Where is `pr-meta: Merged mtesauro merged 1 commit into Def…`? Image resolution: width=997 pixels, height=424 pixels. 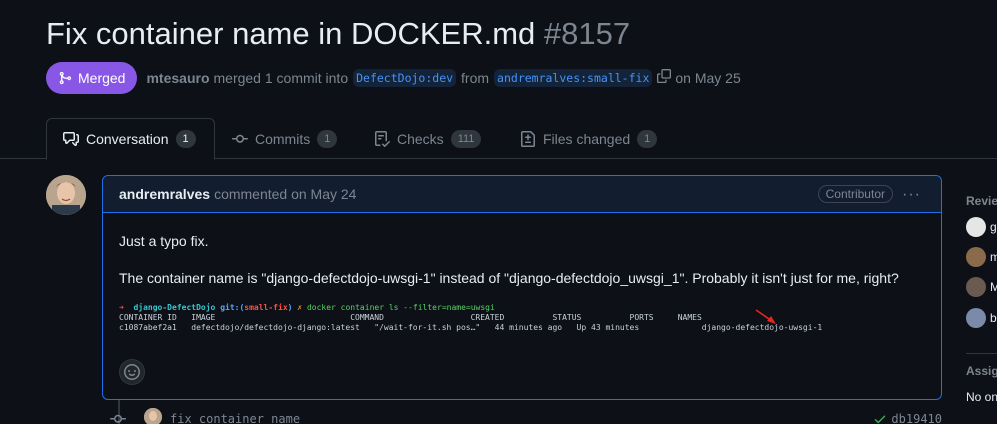
pr-meta: Merged mtesauro merged 1 commit into Def… is located at coordinates (393, 77).